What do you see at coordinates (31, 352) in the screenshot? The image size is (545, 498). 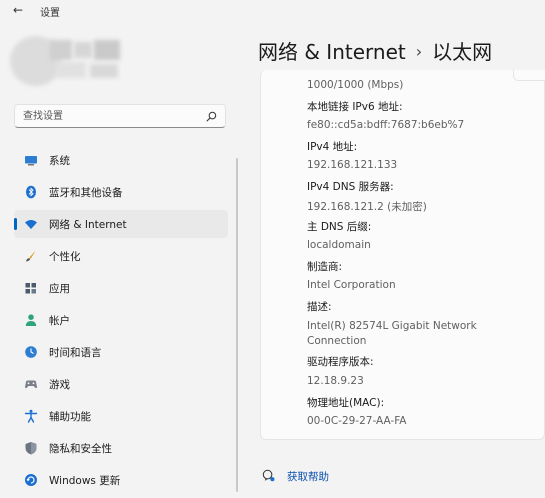 I see `globe-clock-icon` at bounding box center [31, 352].